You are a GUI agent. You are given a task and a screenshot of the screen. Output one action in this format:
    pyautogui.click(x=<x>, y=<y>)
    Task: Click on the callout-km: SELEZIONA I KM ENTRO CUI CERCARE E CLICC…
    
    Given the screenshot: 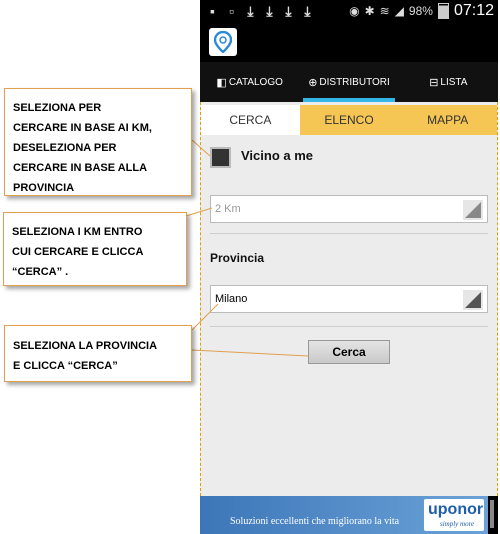 What is the action you would take?
    pyautogui.click(x=95, y=249)
    